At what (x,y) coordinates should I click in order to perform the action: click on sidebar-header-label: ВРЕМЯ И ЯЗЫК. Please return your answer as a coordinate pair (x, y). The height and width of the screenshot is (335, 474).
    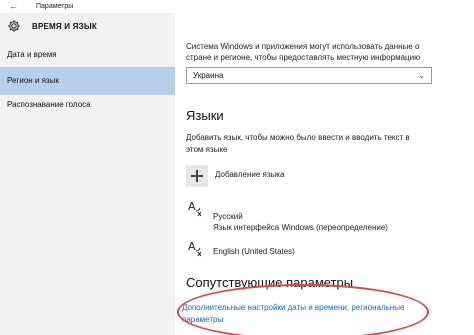
    Looking at the image, I should click on (64, 26).